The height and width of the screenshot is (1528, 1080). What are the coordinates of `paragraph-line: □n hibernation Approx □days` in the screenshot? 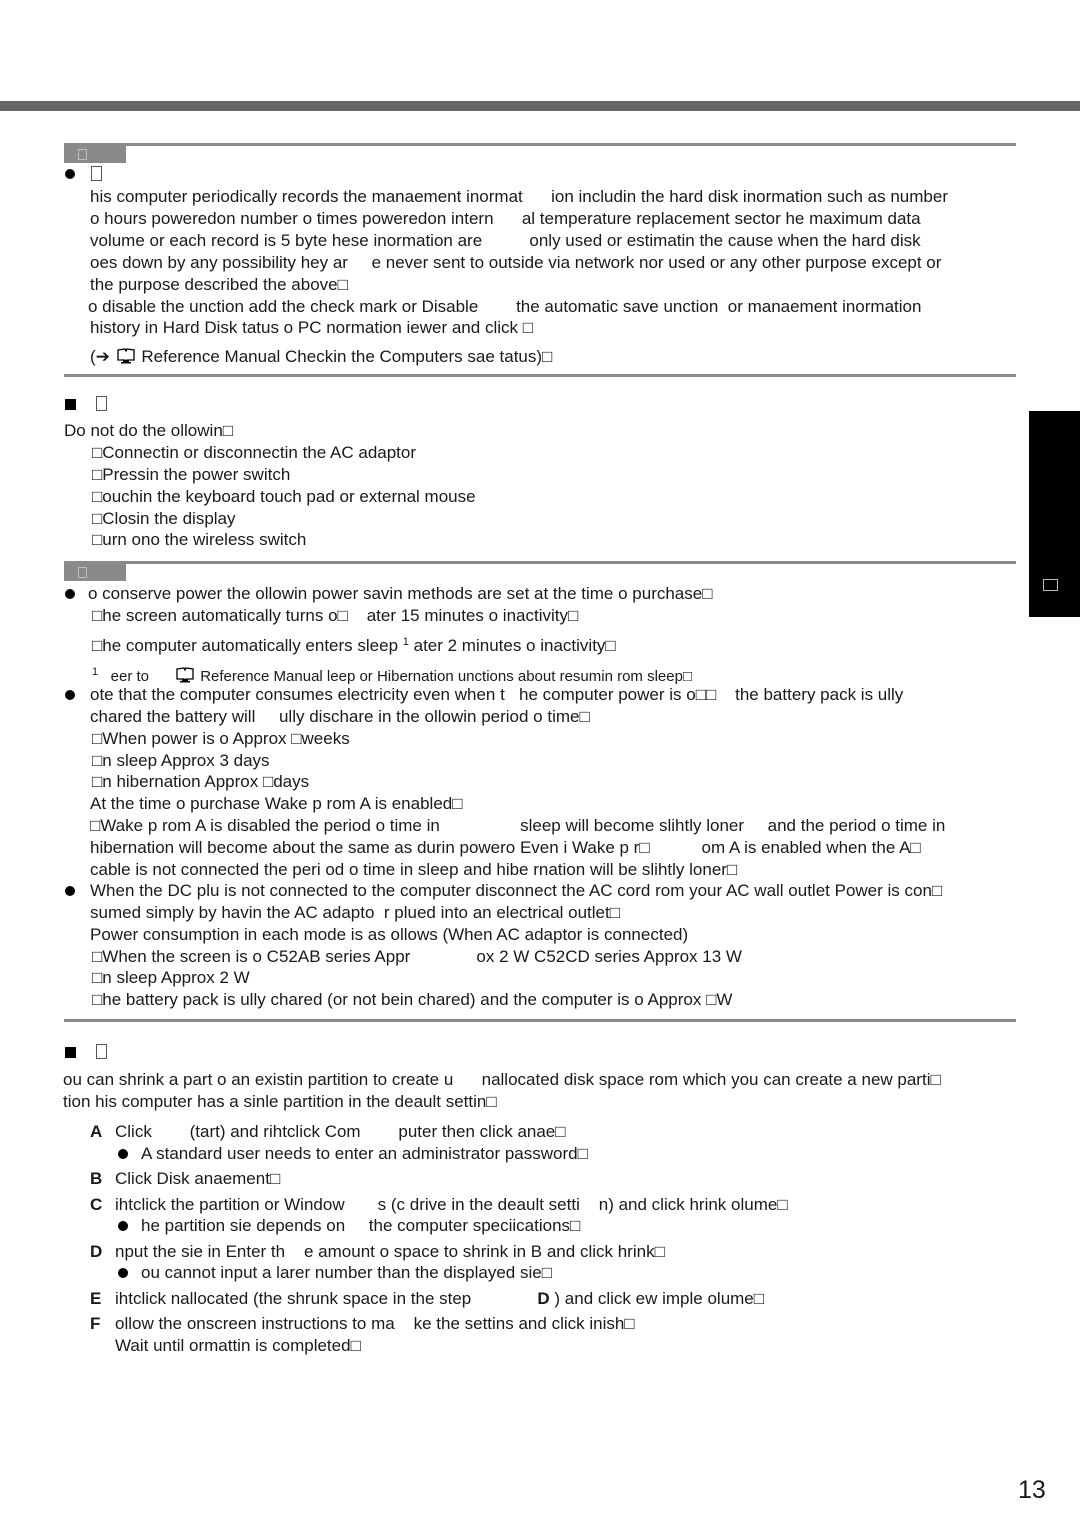 It's located at (201, 781).